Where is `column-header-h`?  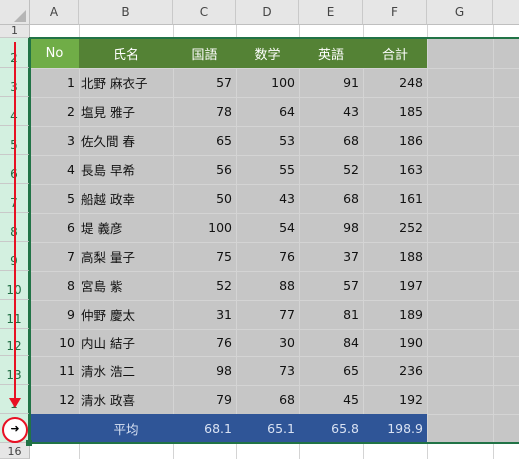 column-header-h is located at coordinates (506, 12).